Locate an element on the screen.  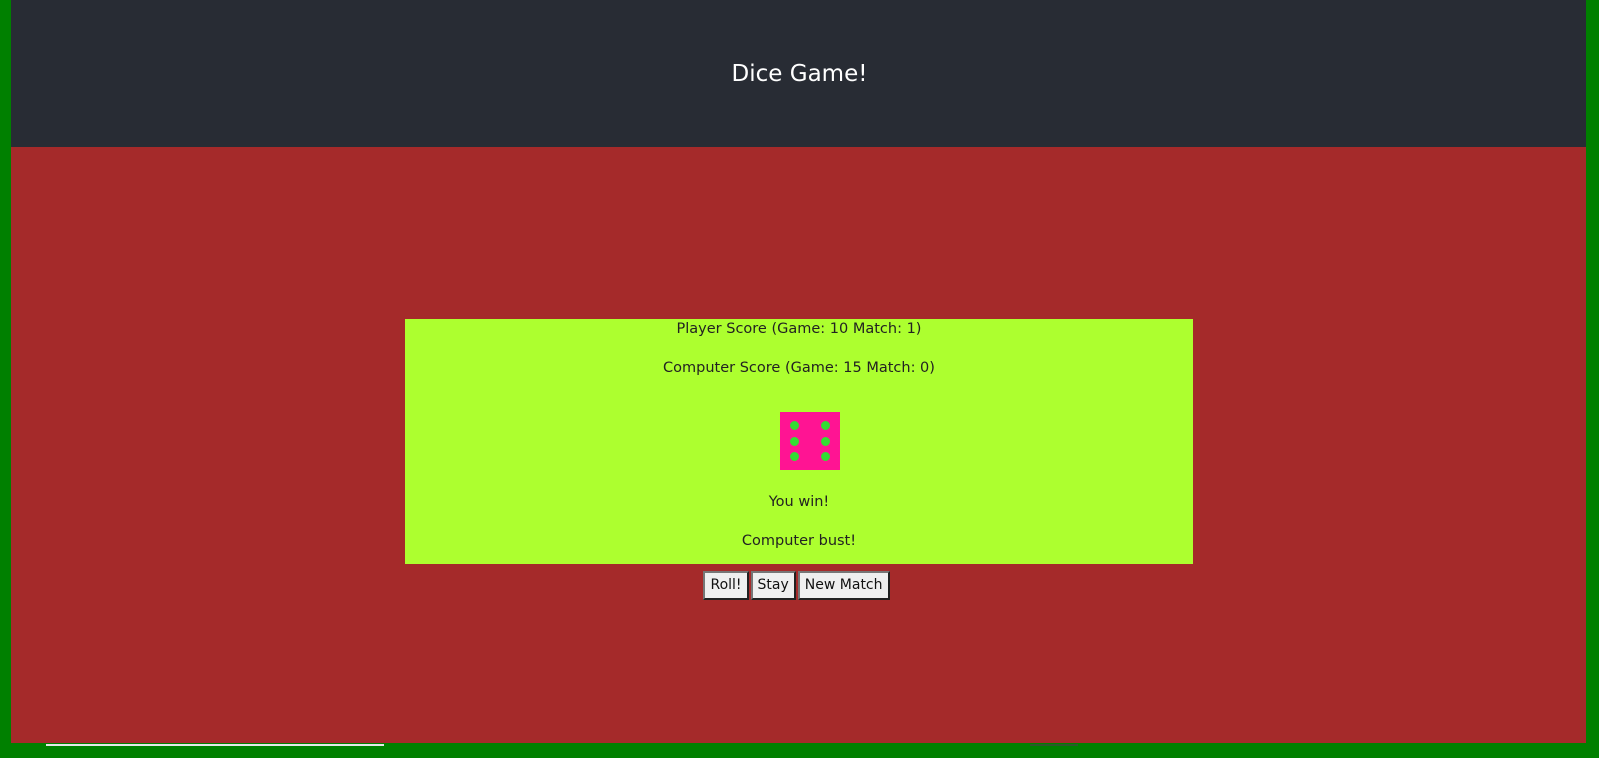
page-title: Dice Game! is located at coordinates (799, 73).